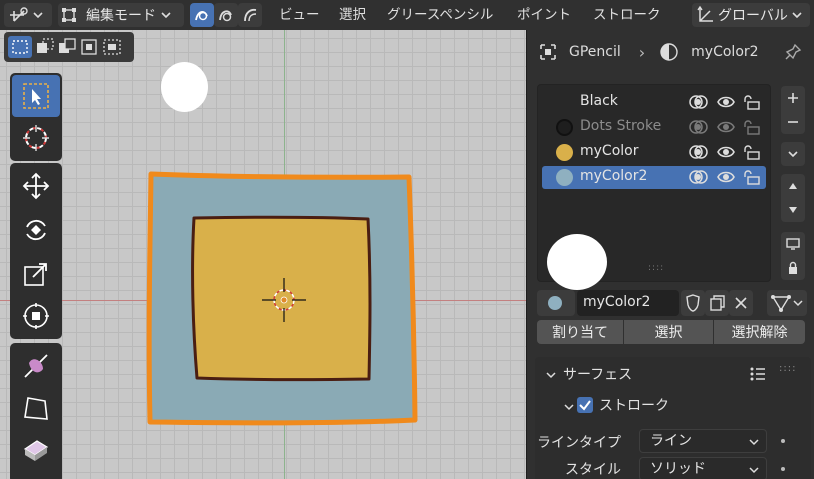 Image resolution: width=814 pixels, height=479 pixels. I want to click on stroke-multiframe-button, so click(202, 15).